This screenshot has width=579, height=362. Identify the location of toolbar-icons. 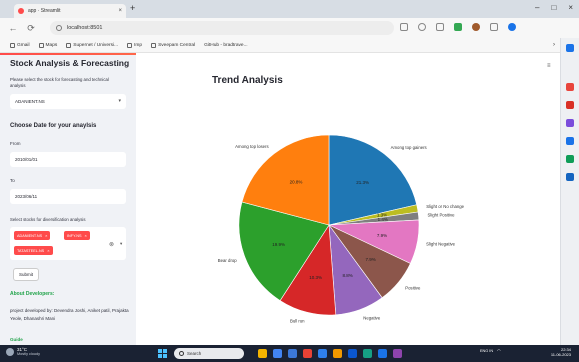
(458, 27).